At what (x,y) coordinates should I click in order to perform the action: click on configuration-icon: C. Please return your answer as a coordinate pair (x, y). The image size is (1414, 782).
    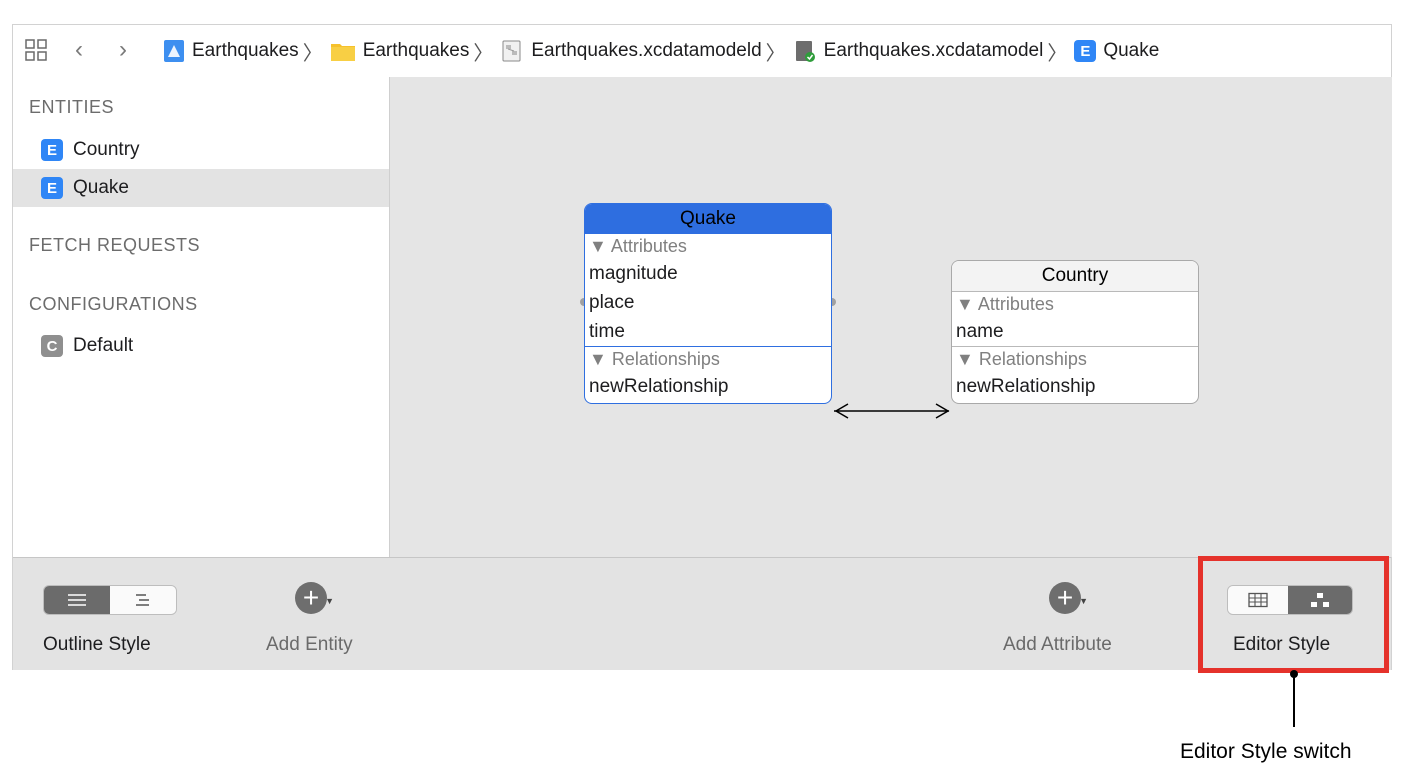
    Looking at the image, I should click on (52, 346).